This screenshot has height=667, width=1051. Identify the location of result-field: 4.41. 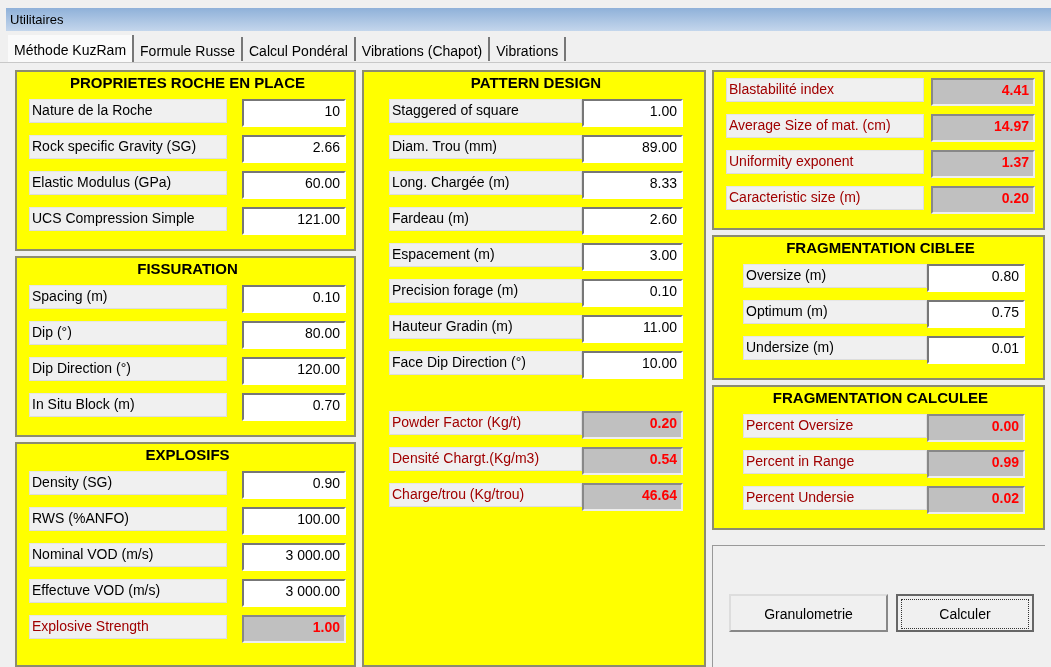
(983, 92).